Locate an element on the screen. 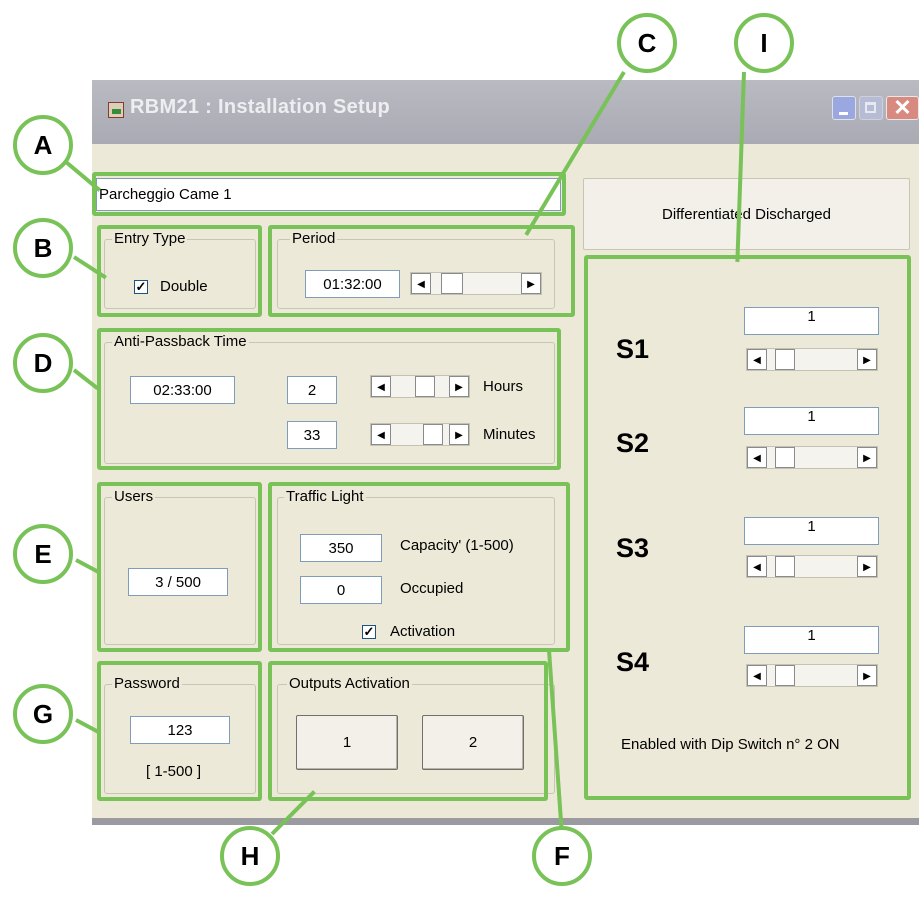 This screenshot has width=919, height=897. callout-d: D is located at coordinates (43, 363).